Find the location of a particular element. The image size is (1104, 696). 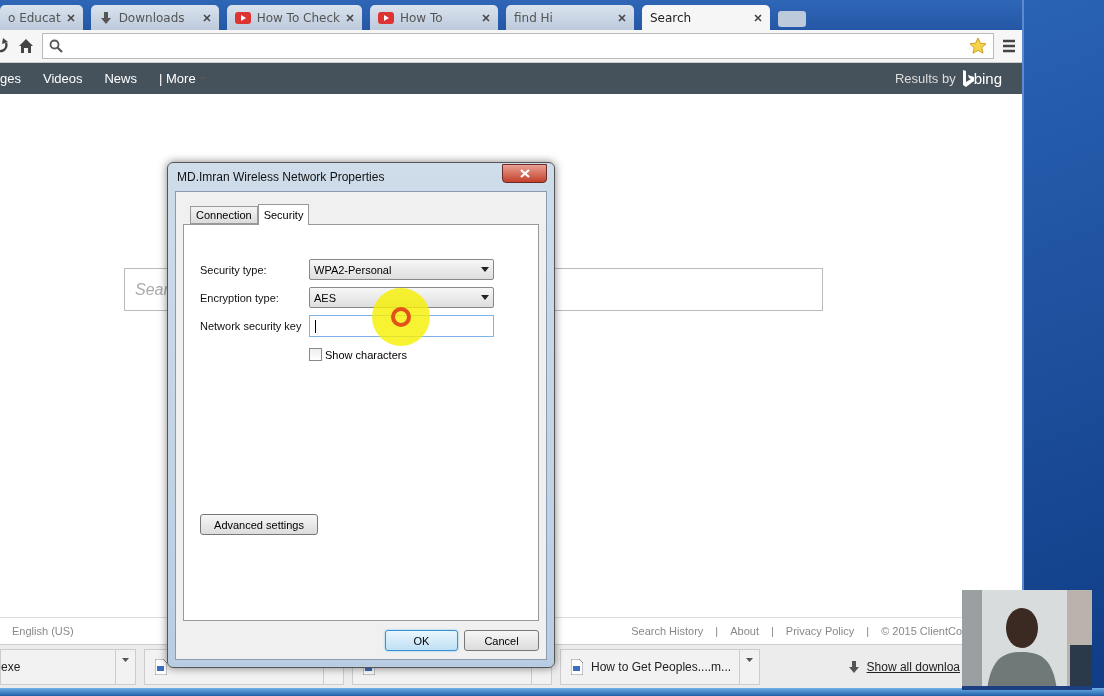

footer-link: Privacy Policy is located at coordinates (820, 631).